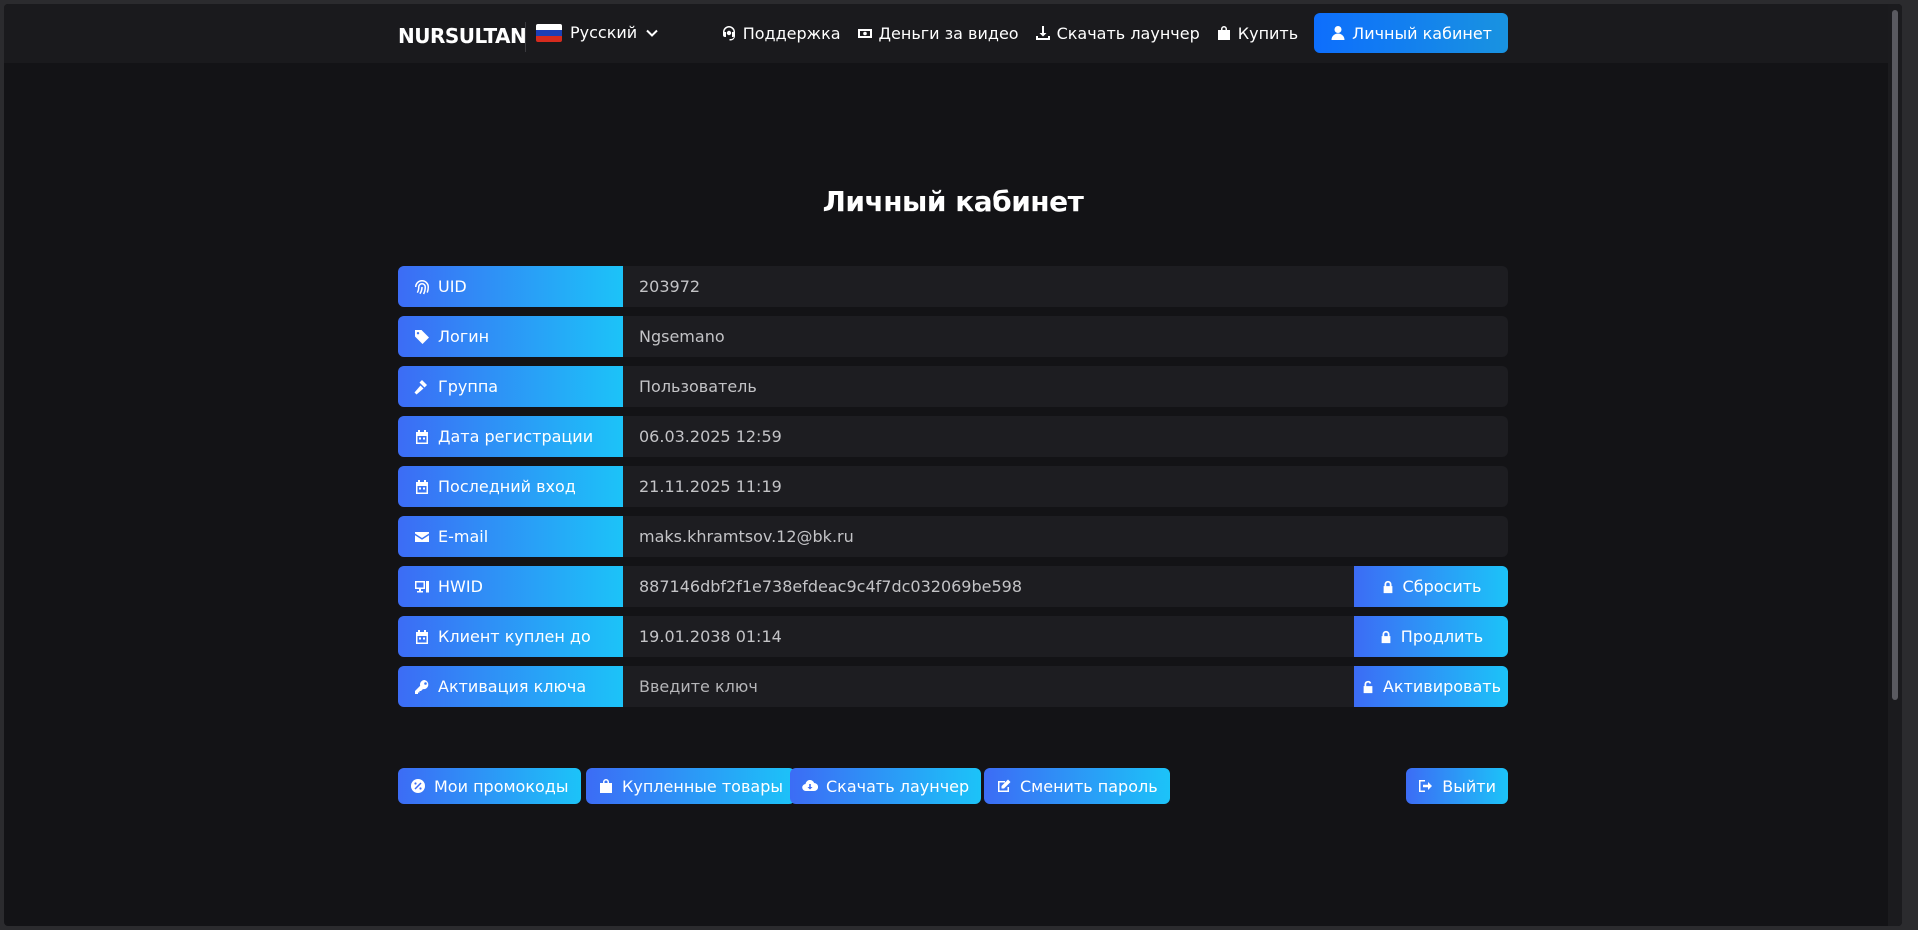 Image resolution: width=1918 pixels, height=930 pixels. Describe the element at coordinates (1442, 586) in the screenshot. I see `reset-hwid-label: Сбросить` at that location.